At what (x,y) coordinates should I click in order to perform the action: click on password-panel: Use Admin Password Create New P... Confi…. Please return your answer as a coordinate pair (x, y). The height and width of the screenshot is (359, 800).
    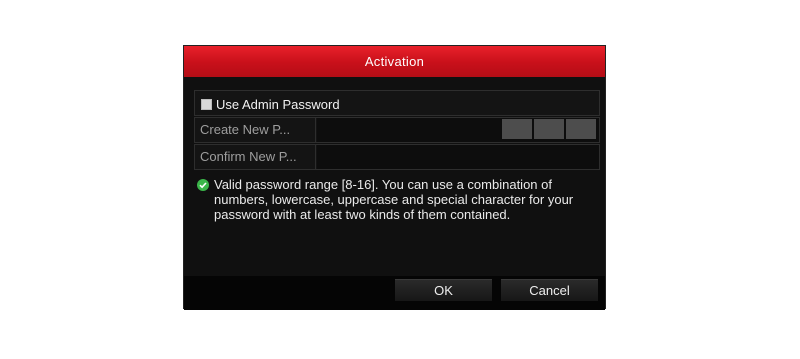
    Looking at the image, I should click on (397, 130).